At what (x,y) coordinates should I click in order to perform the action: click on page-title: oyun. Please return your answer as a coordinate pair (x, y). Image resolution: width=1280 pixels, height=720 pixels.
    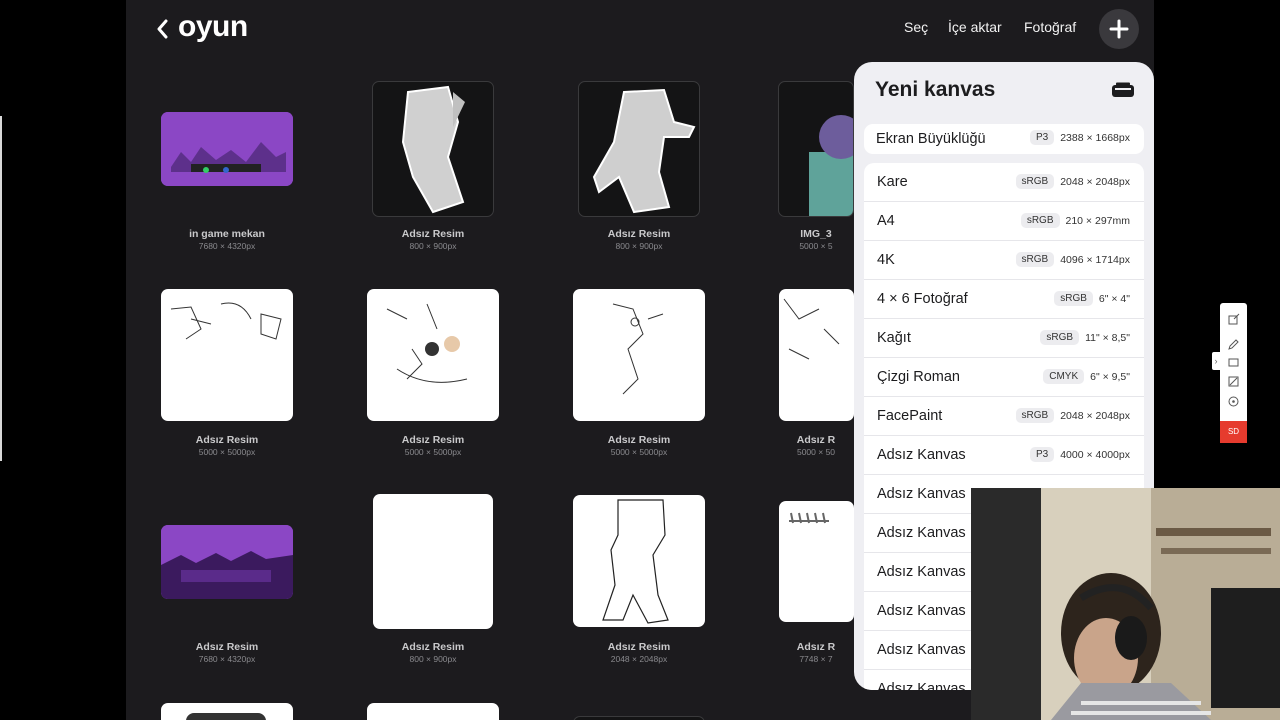
    Looking at the image, I should click on (213, 26).